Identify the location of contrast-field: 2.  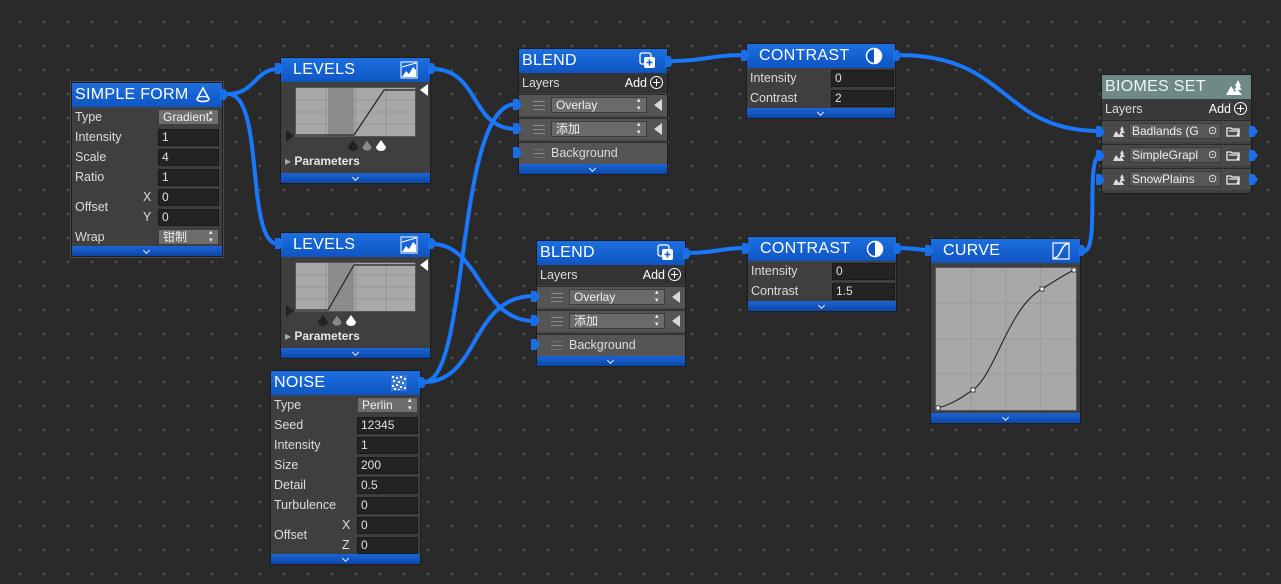
(862, 98).